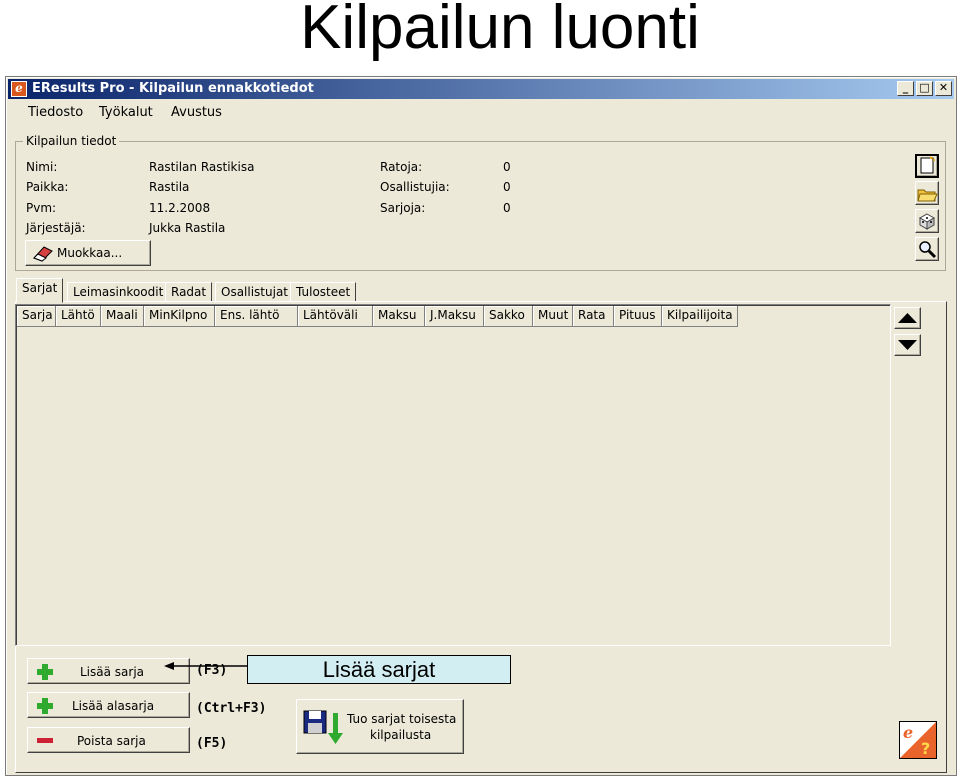  What do you see at coordinates (126, 112) in the screenshot?
I see `menu-tyokalut: Työkalut` at bounding box center [126, 112].